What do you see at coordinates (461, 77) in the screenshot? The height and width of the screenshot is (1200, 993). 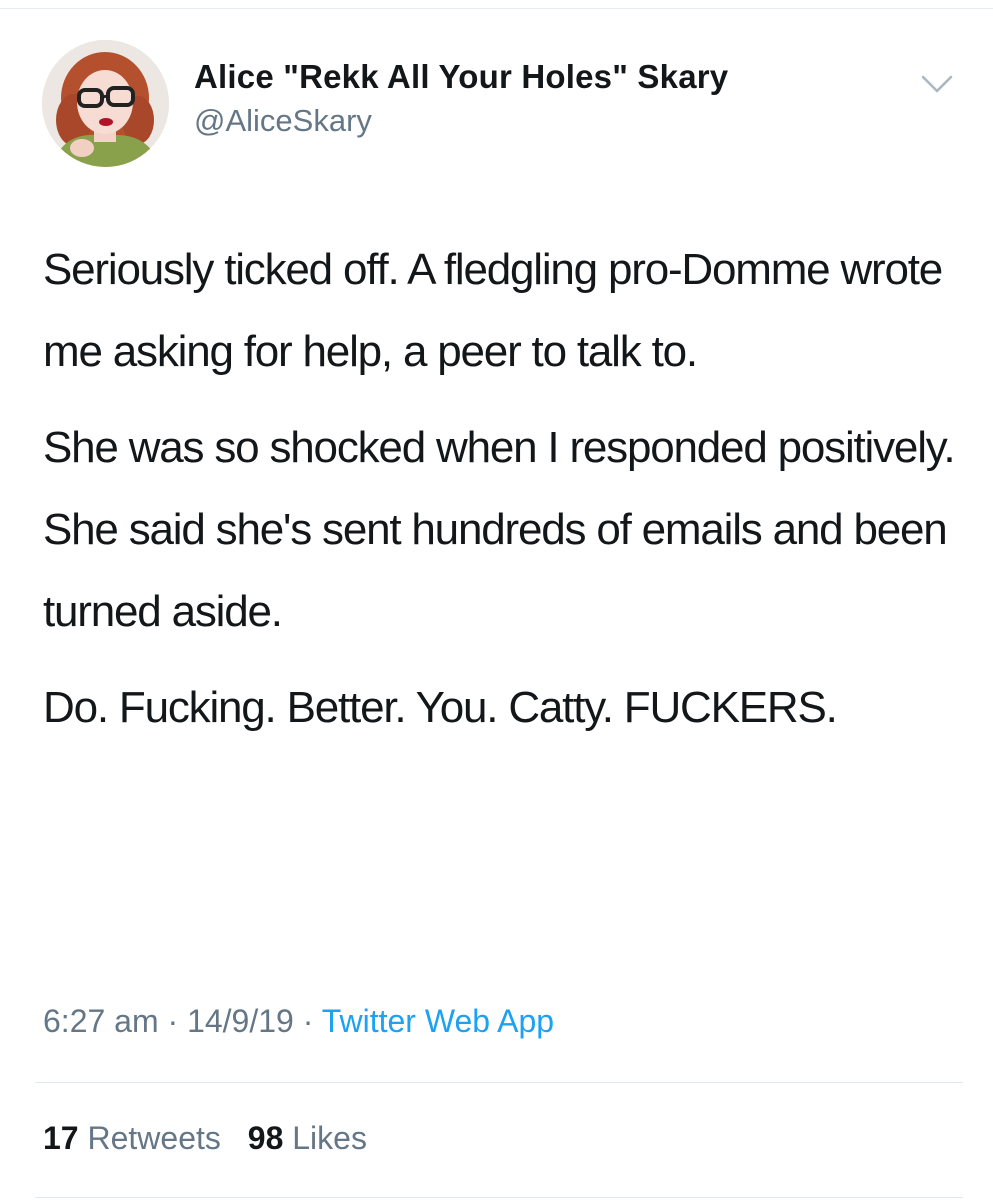 I see `author-display-name: Alice "Rekk All Your Holes" Skary` at bounding box center [461, 77].